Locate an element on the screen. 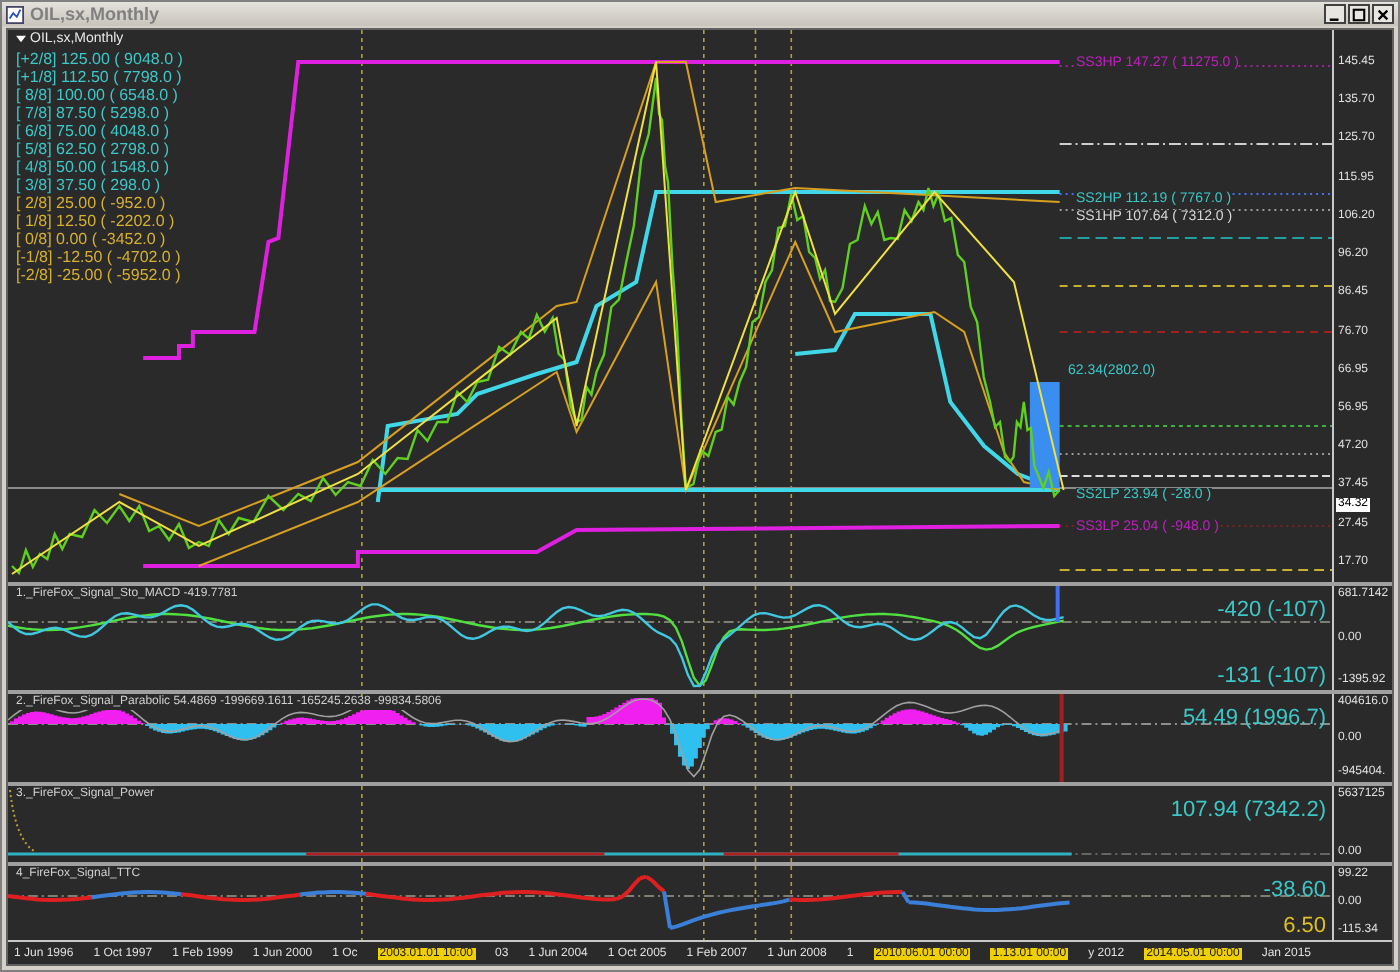  indicator-value: -420 (-107) is located at coordinates (1271, 610).